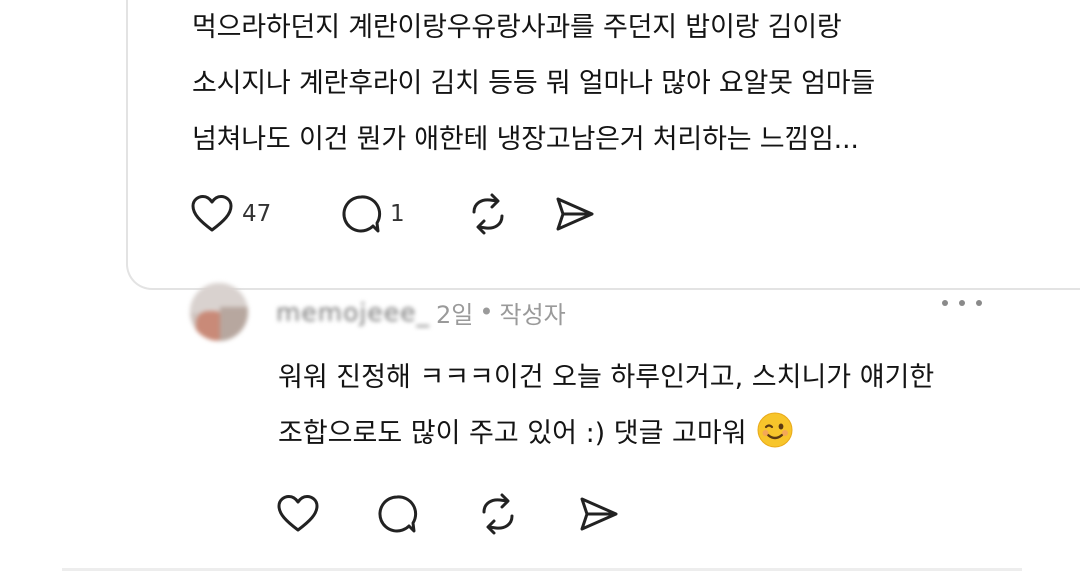  Describe the element at coordinates (353, 312) in the screenshot. I see `reply-username: memojeee_` at that location.